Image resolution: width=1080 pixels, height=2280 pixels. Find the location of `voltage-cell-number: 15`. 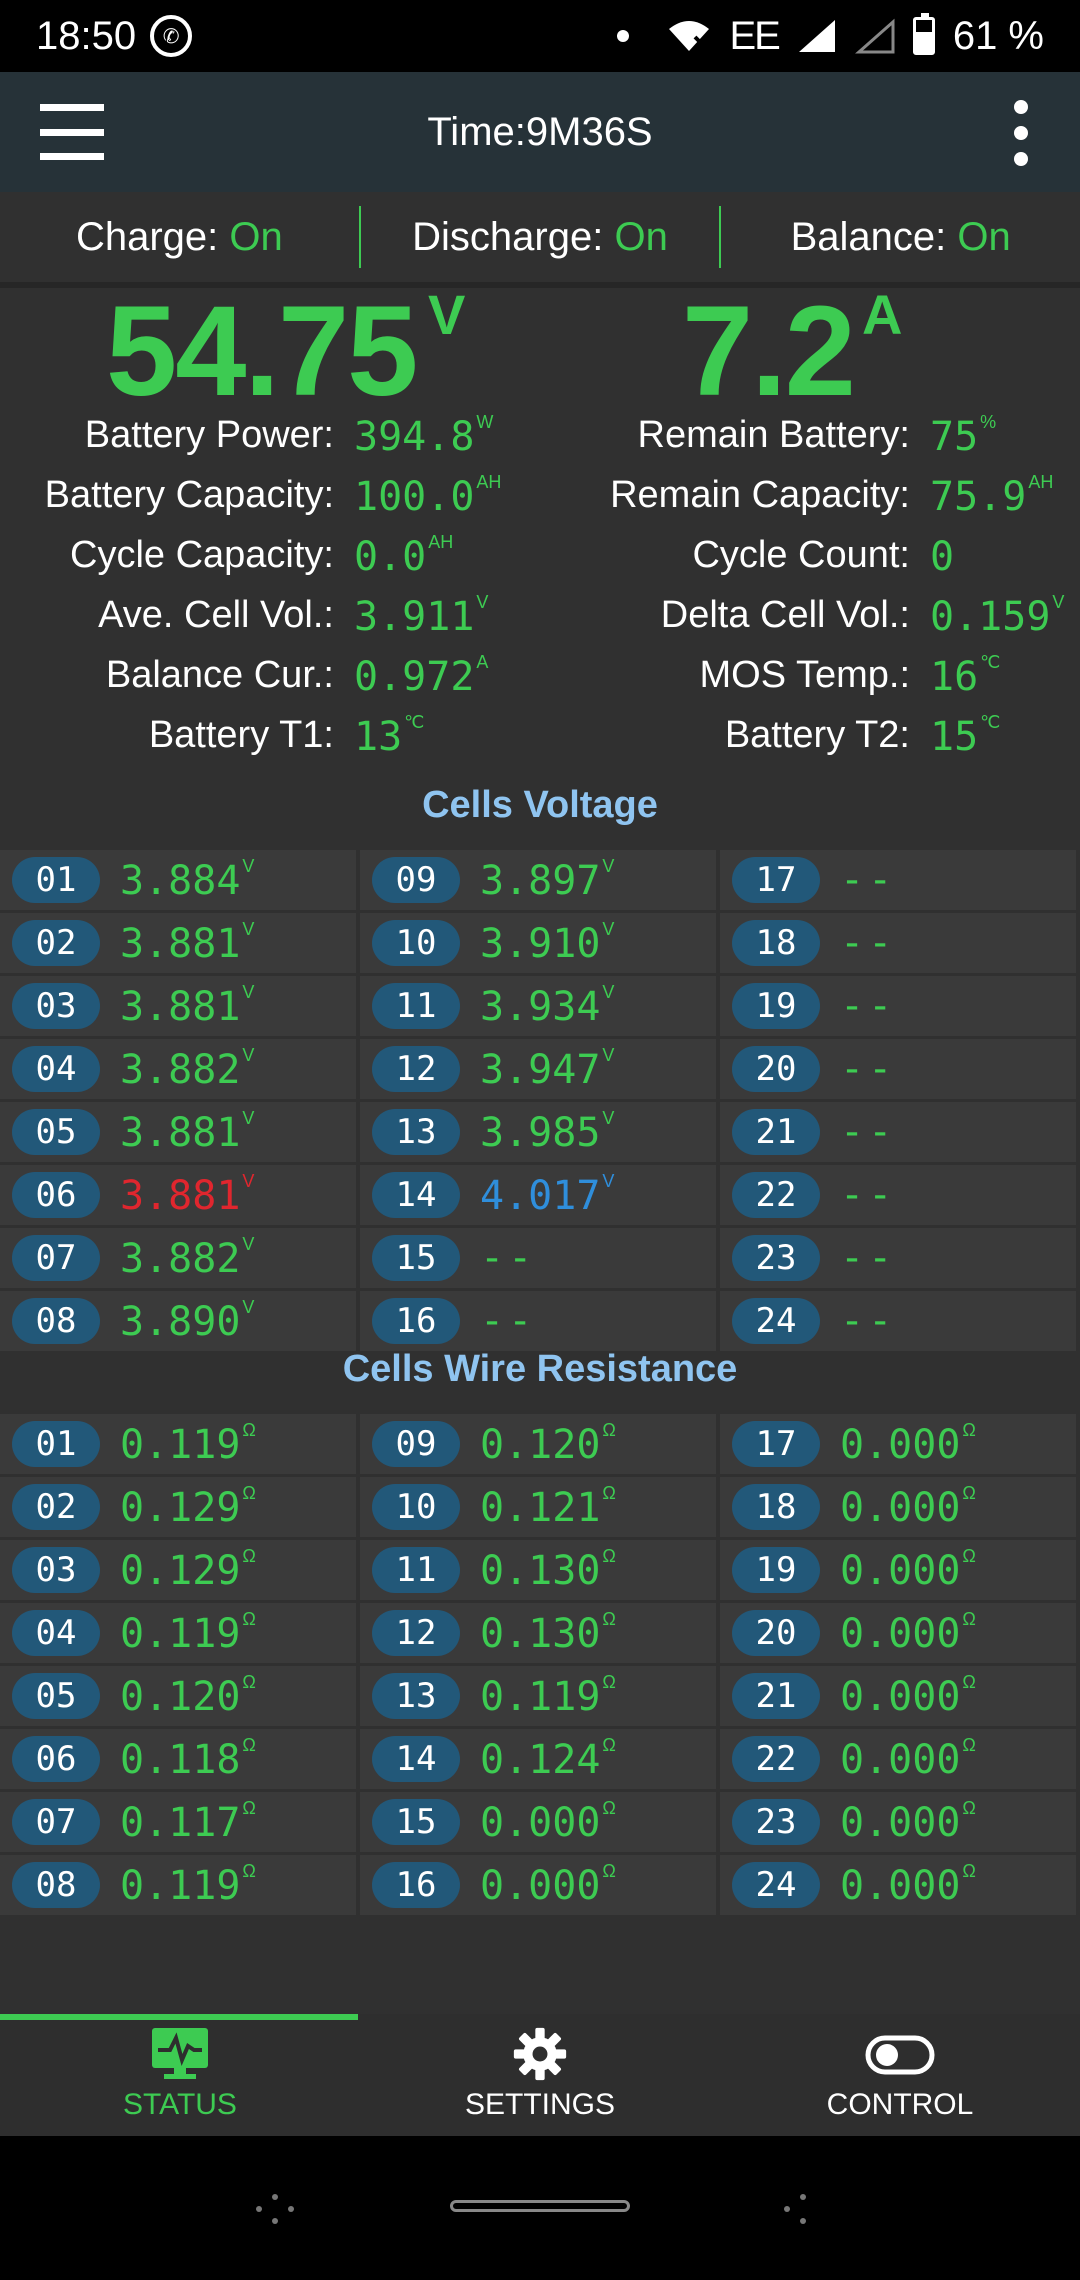

voltage-cell-number: 15 is located at coordinates (416, 1258).